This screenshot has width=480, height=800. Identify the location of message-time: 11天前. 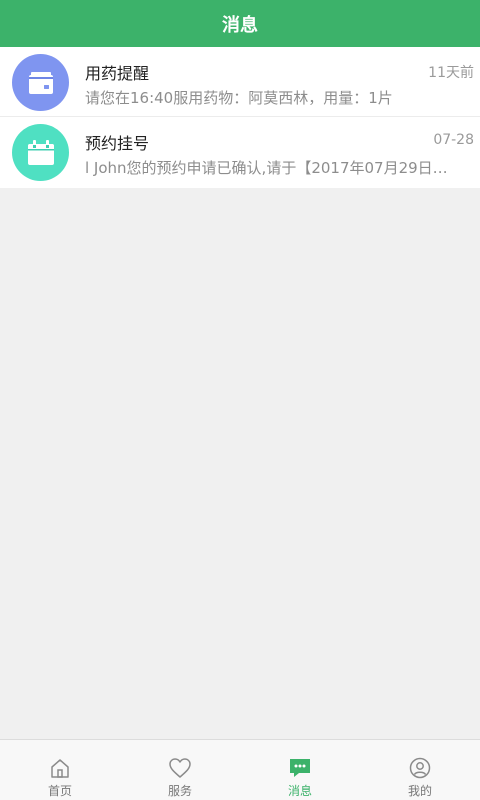
(451, 73).